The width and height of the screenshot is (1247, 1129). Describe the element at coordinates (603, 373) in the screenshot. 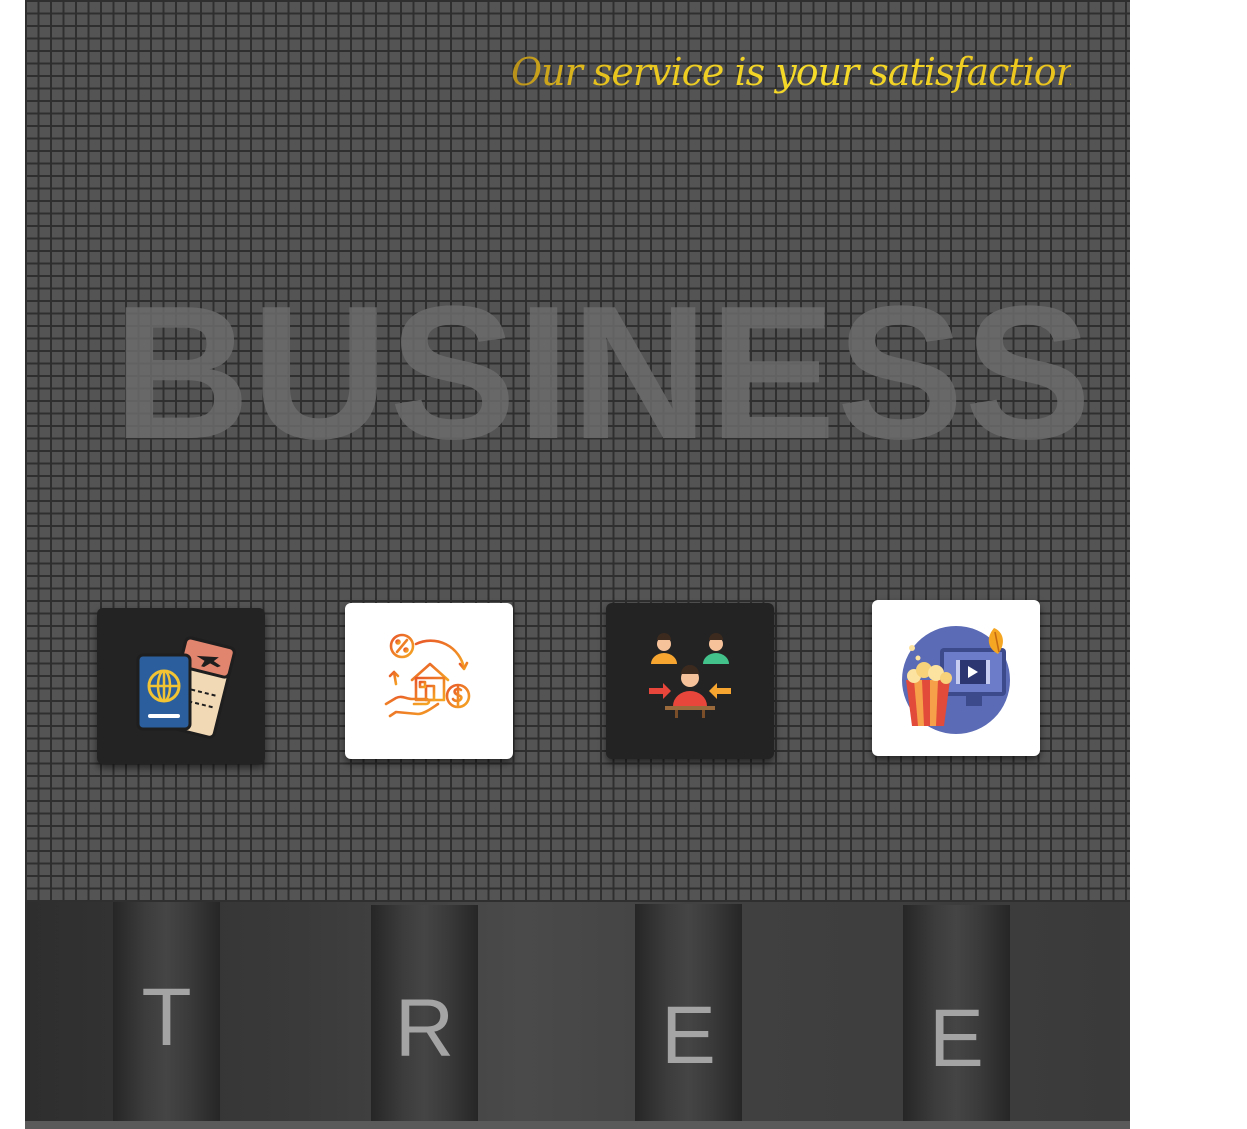

I see `hero-title: BUSINESS` at that location.